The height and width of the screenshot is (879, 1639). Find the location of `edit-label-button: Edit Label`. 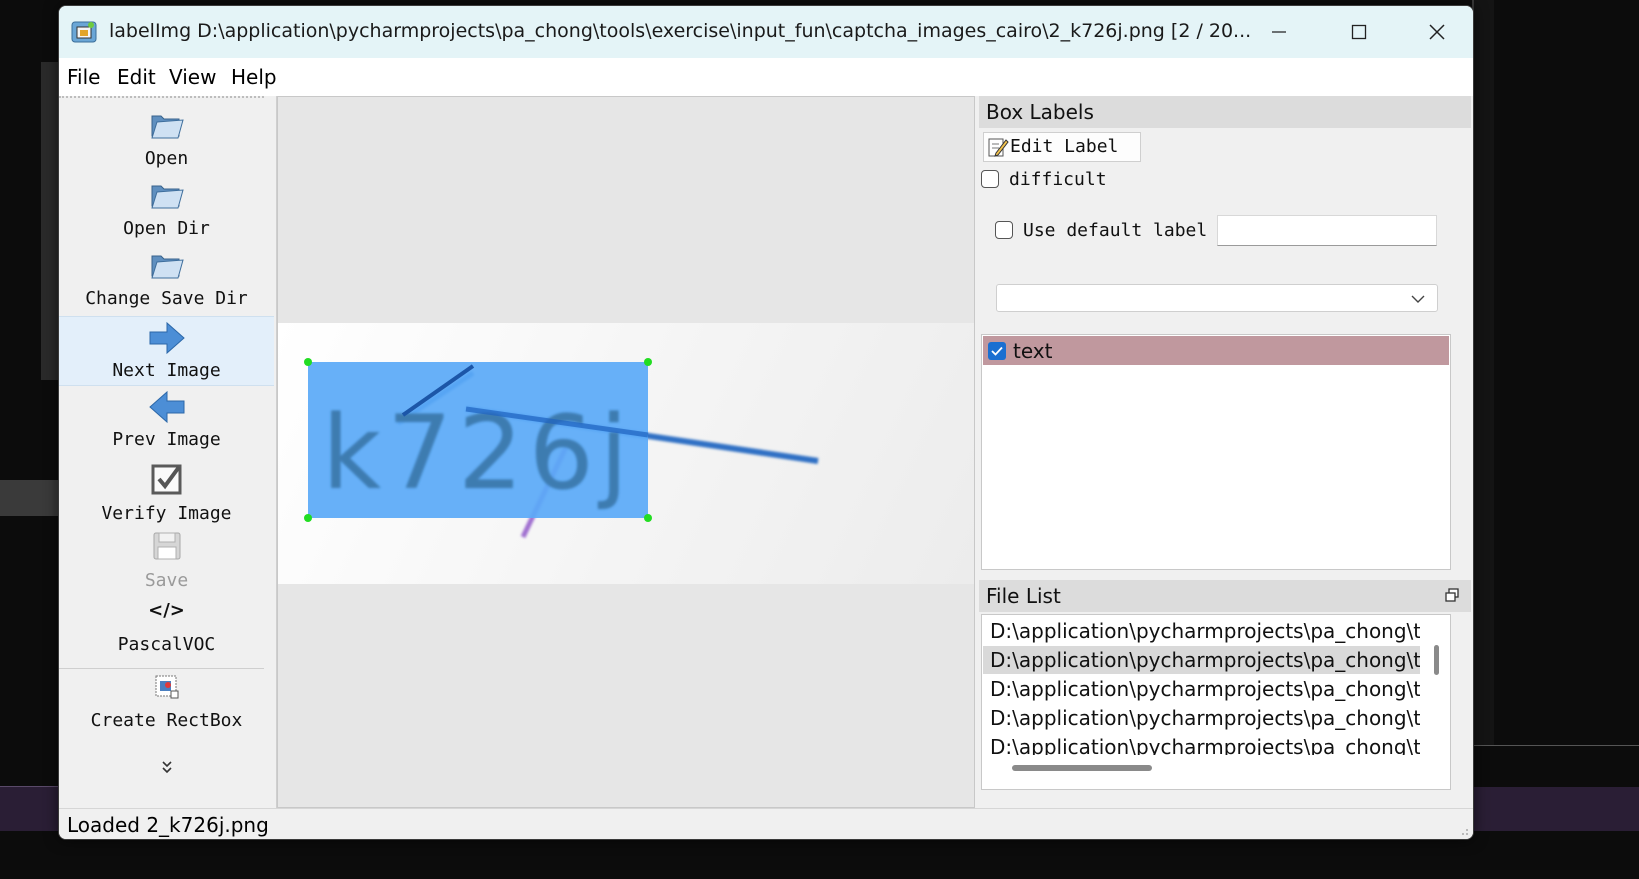

edit-label-button: Edit Label is located at coordinates (1062, 147).